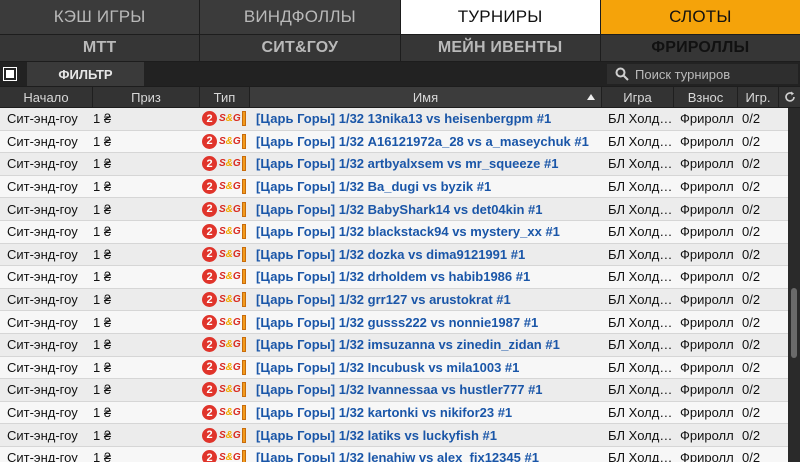  Describe the element at coordinates (46, 97) in the screenshot. I see `column-start: Начало` at that location.